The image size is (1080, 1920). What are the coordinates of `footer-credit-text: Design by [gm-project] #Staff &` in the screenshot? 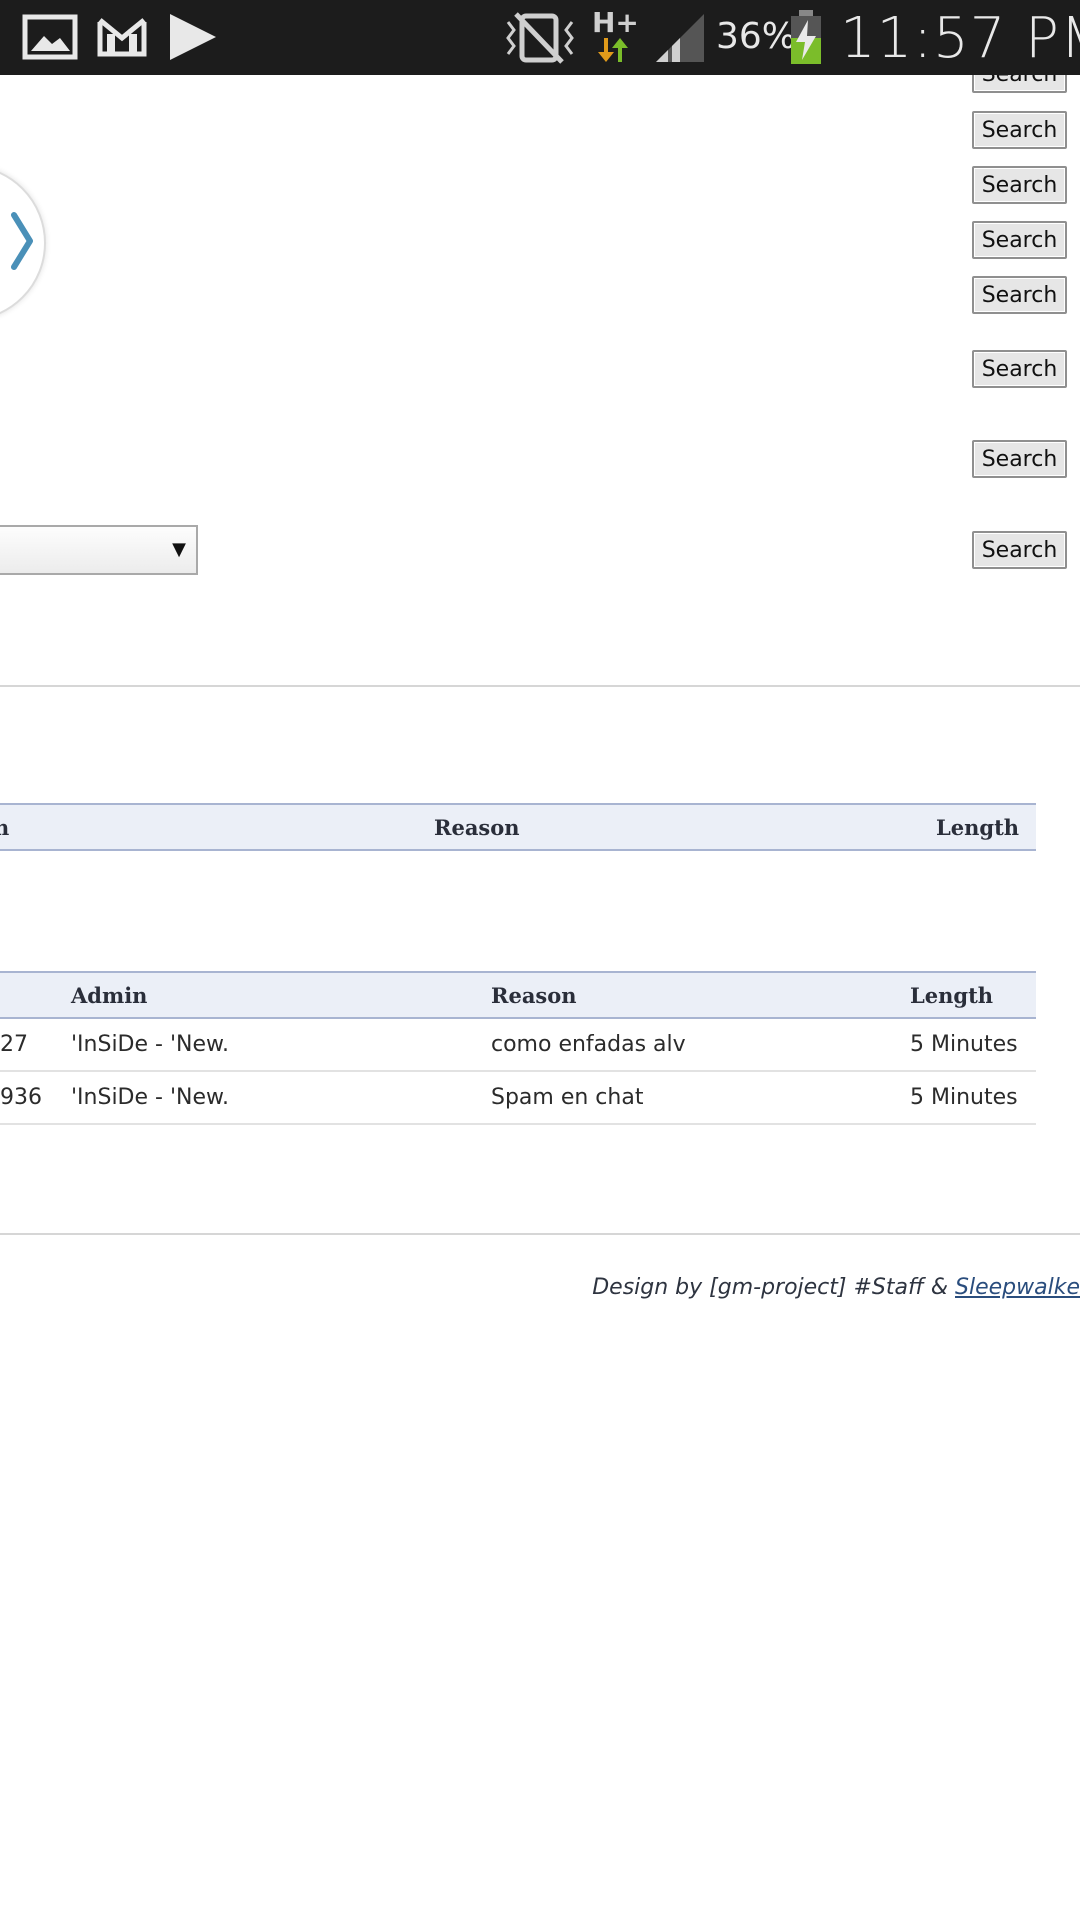 It's located at (774, 1287).